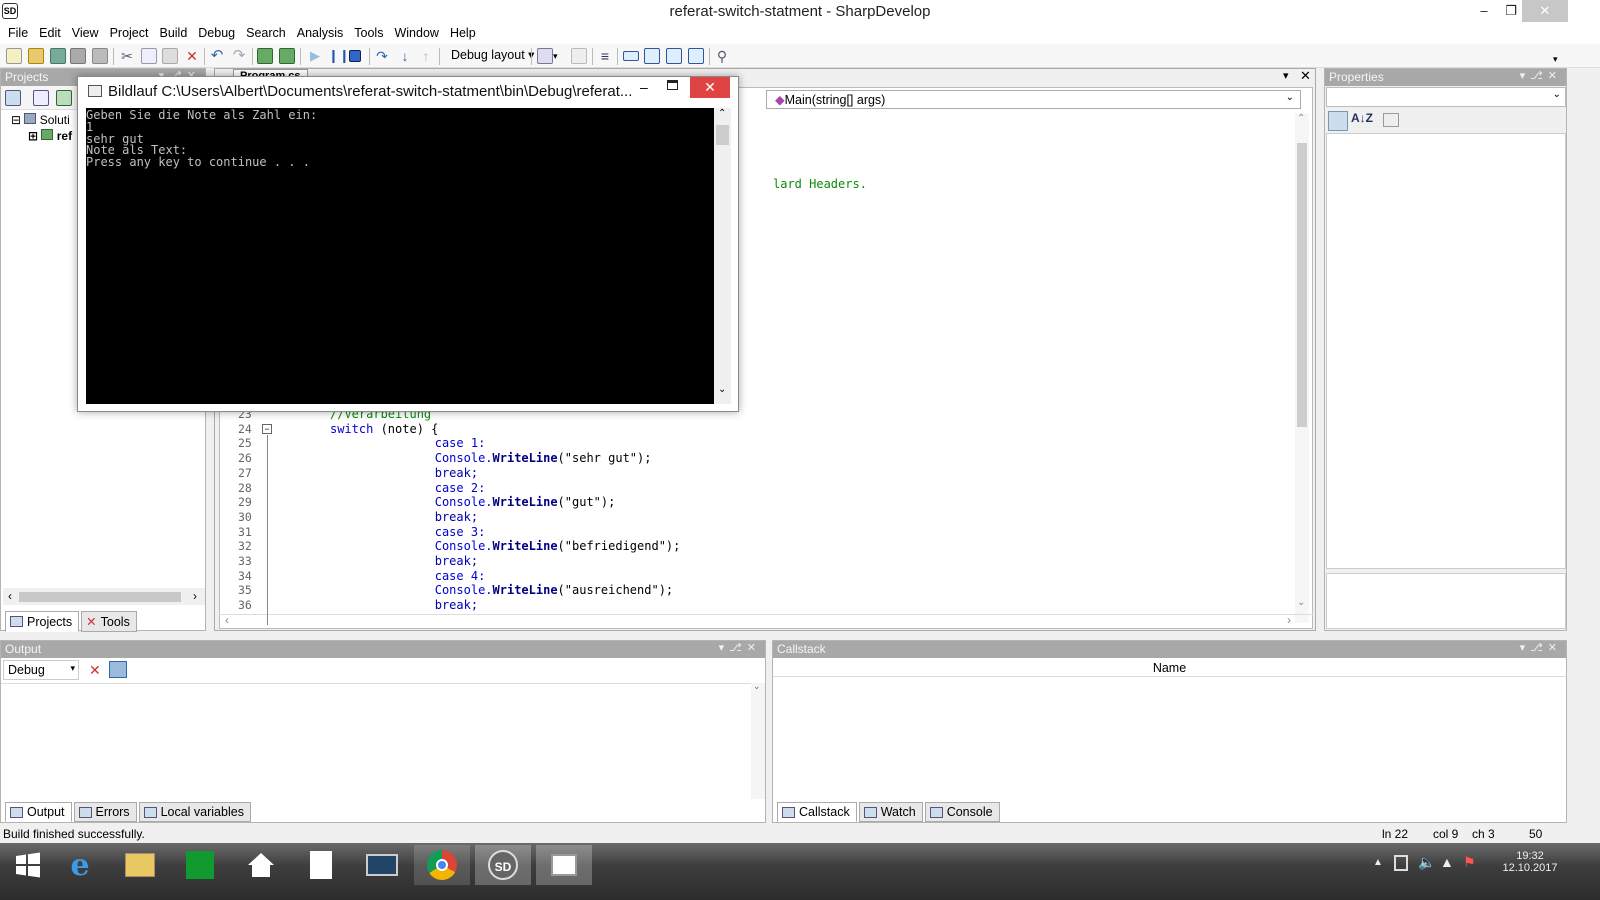 The height and width of the screenshot is (900, 1600). Describe the element at coordinates (14, 56) in the screenshot. I see `new-file-icon` at that location.